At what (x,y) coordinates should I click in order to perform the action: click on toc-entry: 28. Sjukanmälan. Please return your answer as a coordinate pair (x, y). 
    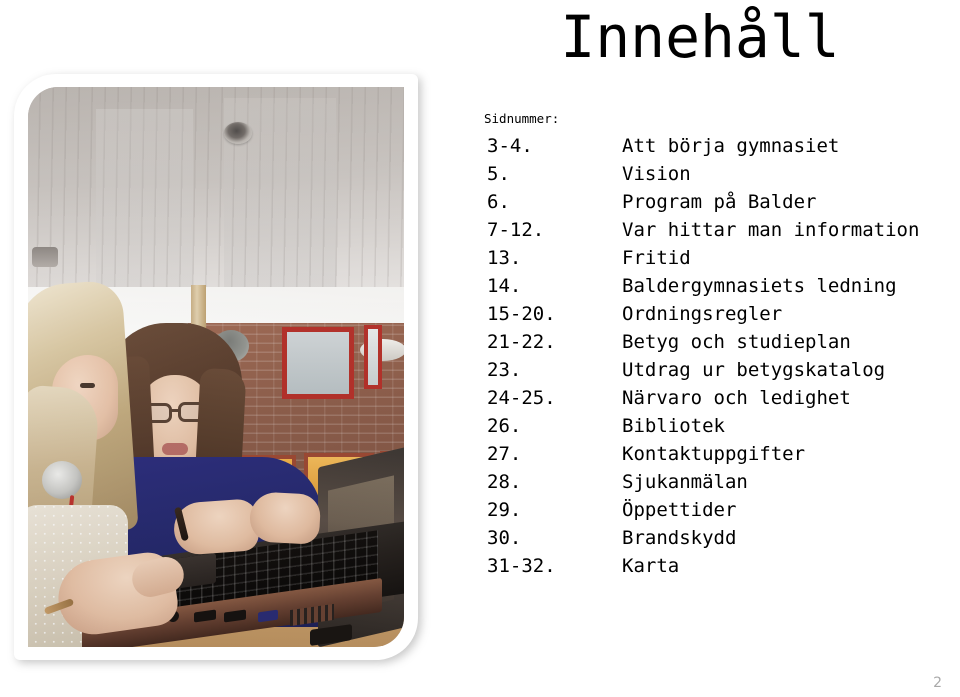
    Looking at the image, I should click on (710, 482).